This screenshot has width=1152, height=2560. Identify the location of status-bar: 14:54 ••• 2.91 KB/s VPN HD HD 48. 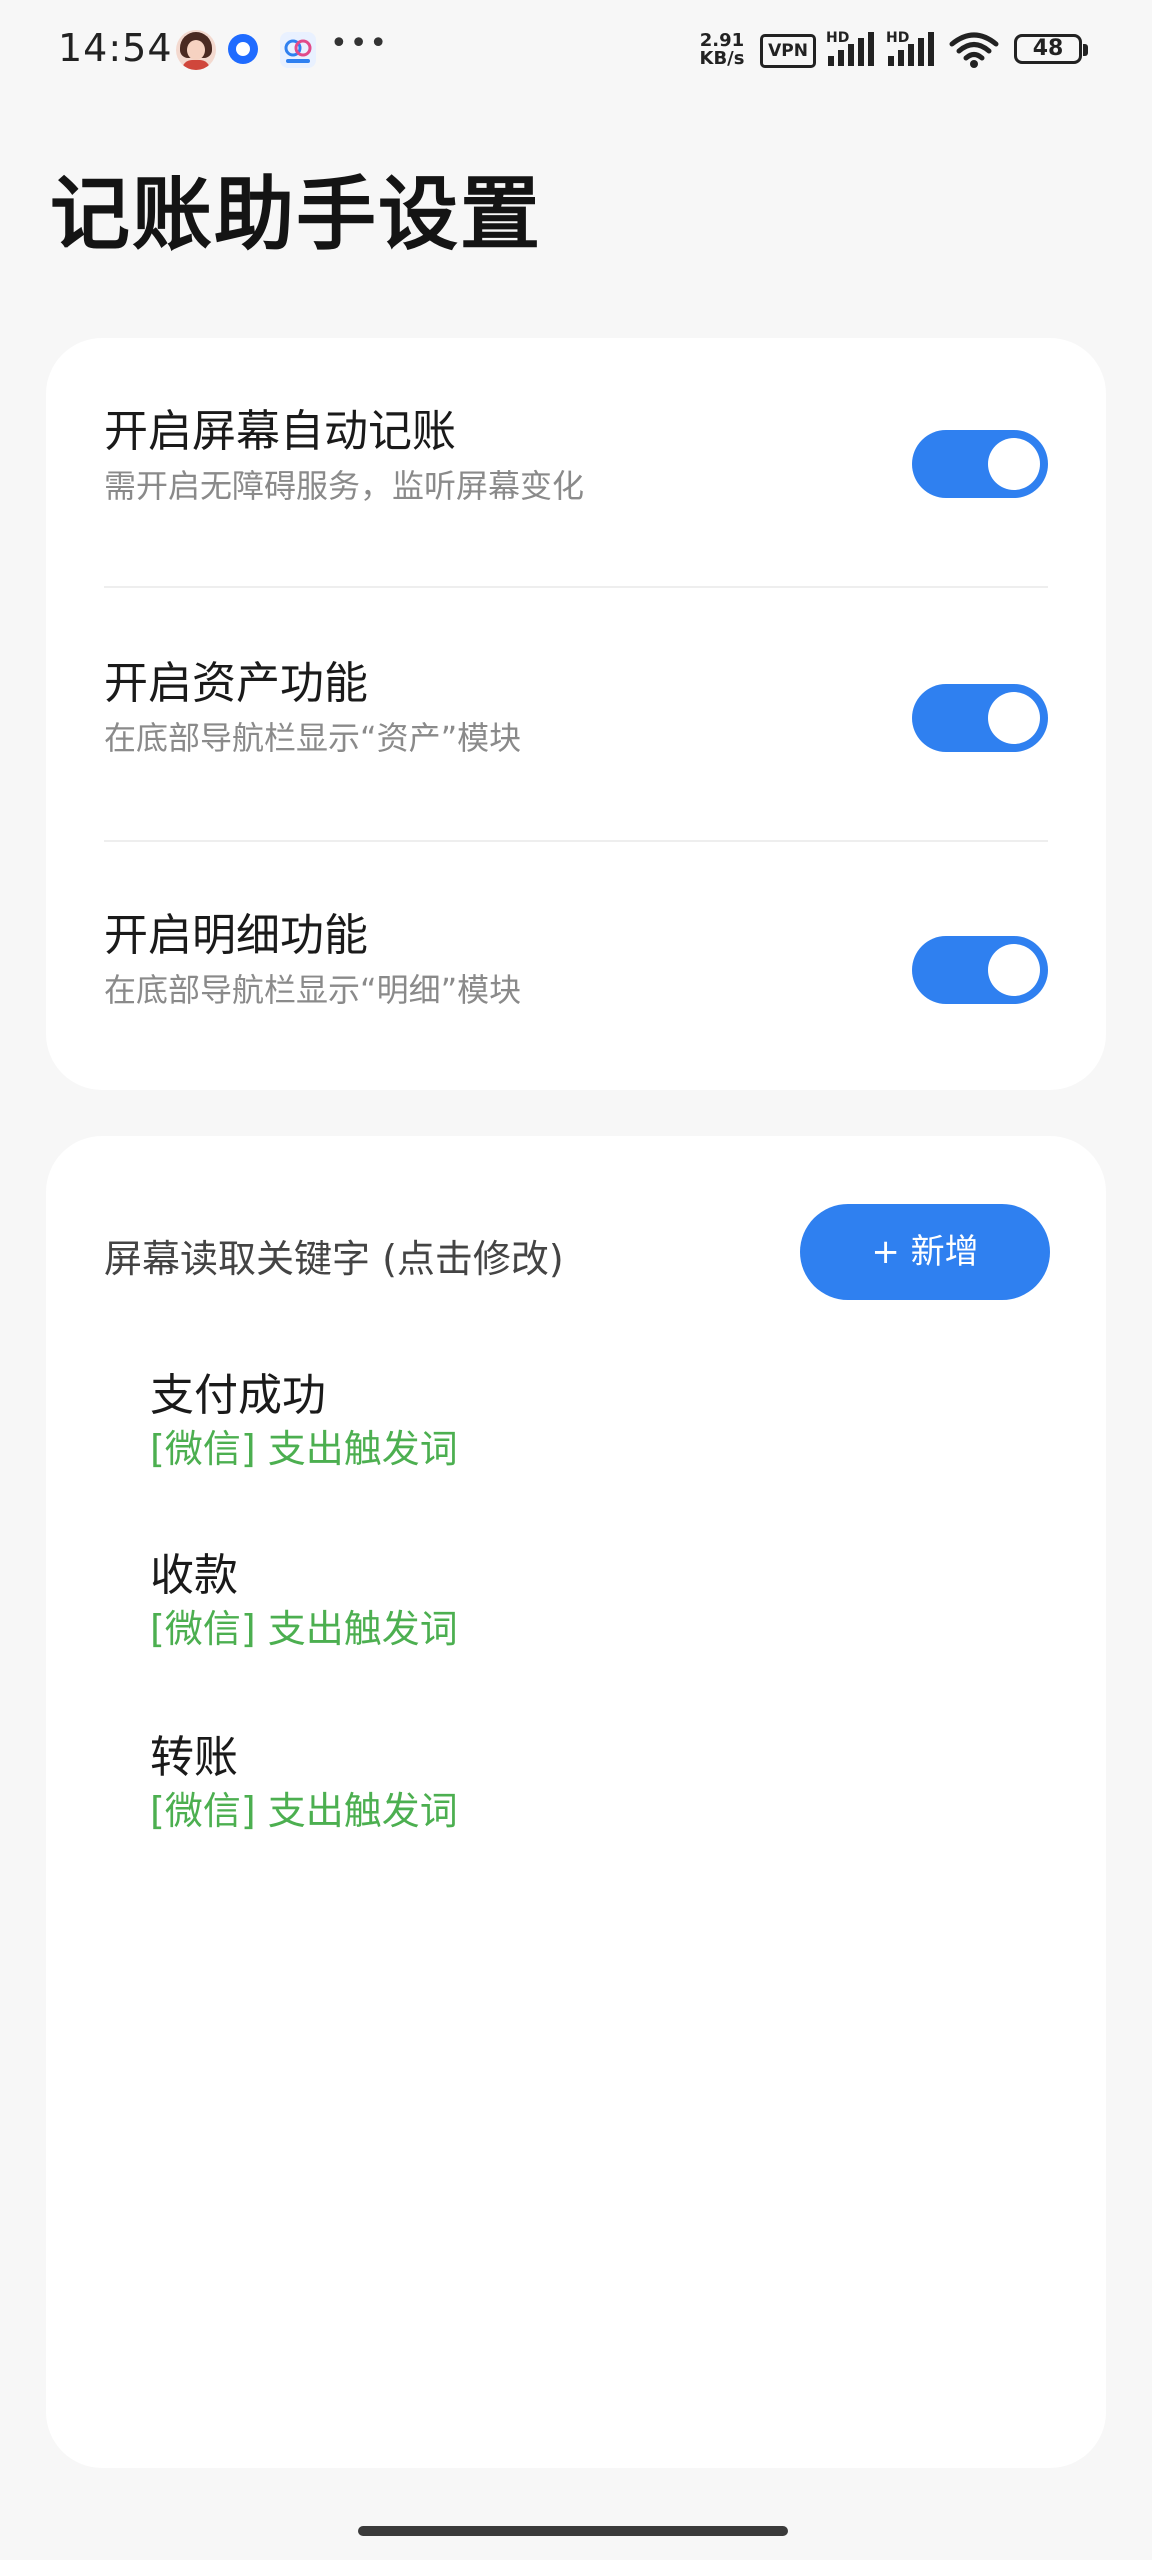
(576, 50).